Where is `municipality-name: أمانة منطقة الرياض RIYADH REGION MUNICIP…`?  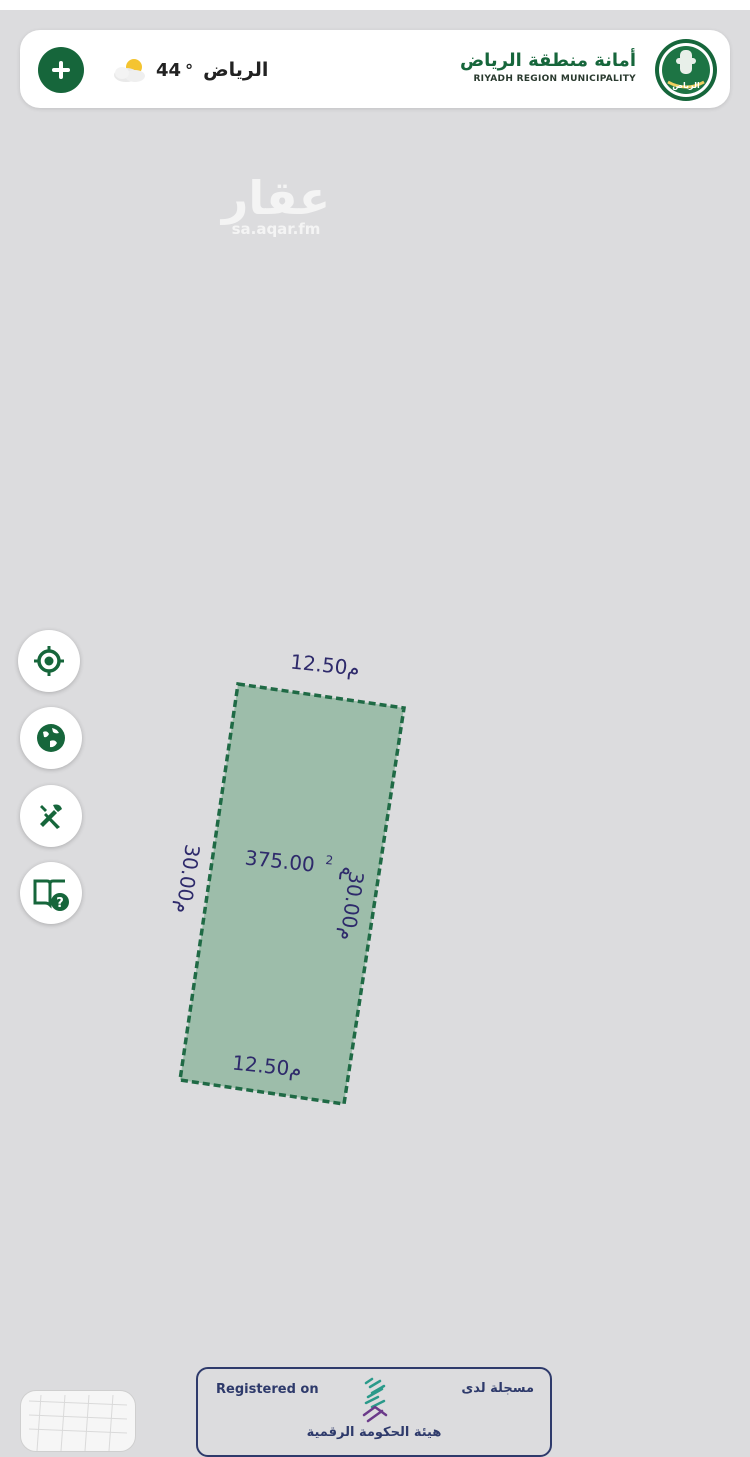 municipality-name: أمانة منطقة الرياض RIYADH REGION MUNICIP… is located at coordinates (548, 67).